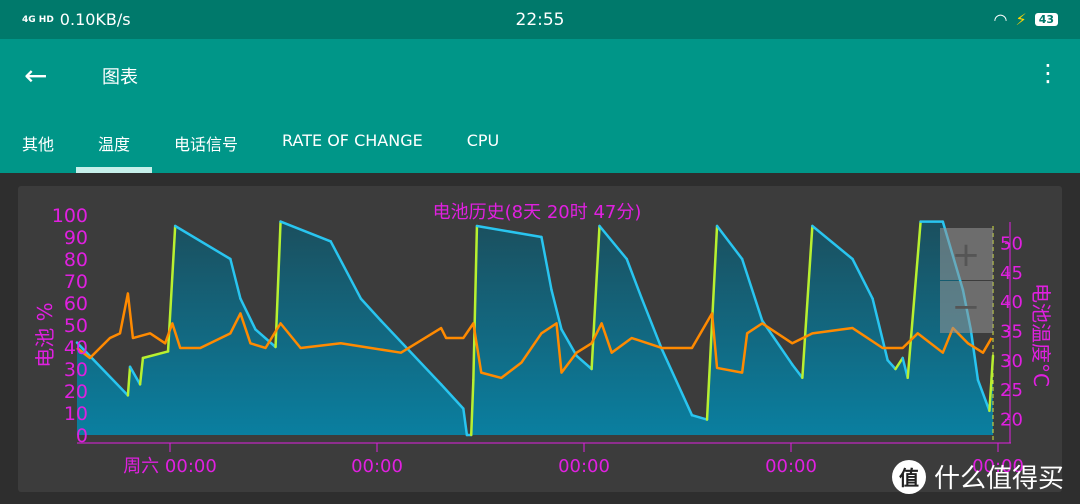 Image resolution: width=1080 pixels, height=504 pixels. Describe the element at coordinates (1011, 332) in the screenshot. I see `y2-tick-label: 35` at that location.